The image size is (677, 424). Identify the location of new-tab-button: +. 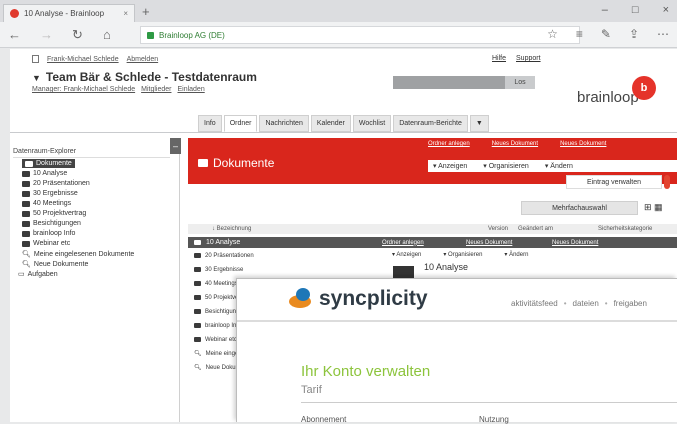
(146, 11).